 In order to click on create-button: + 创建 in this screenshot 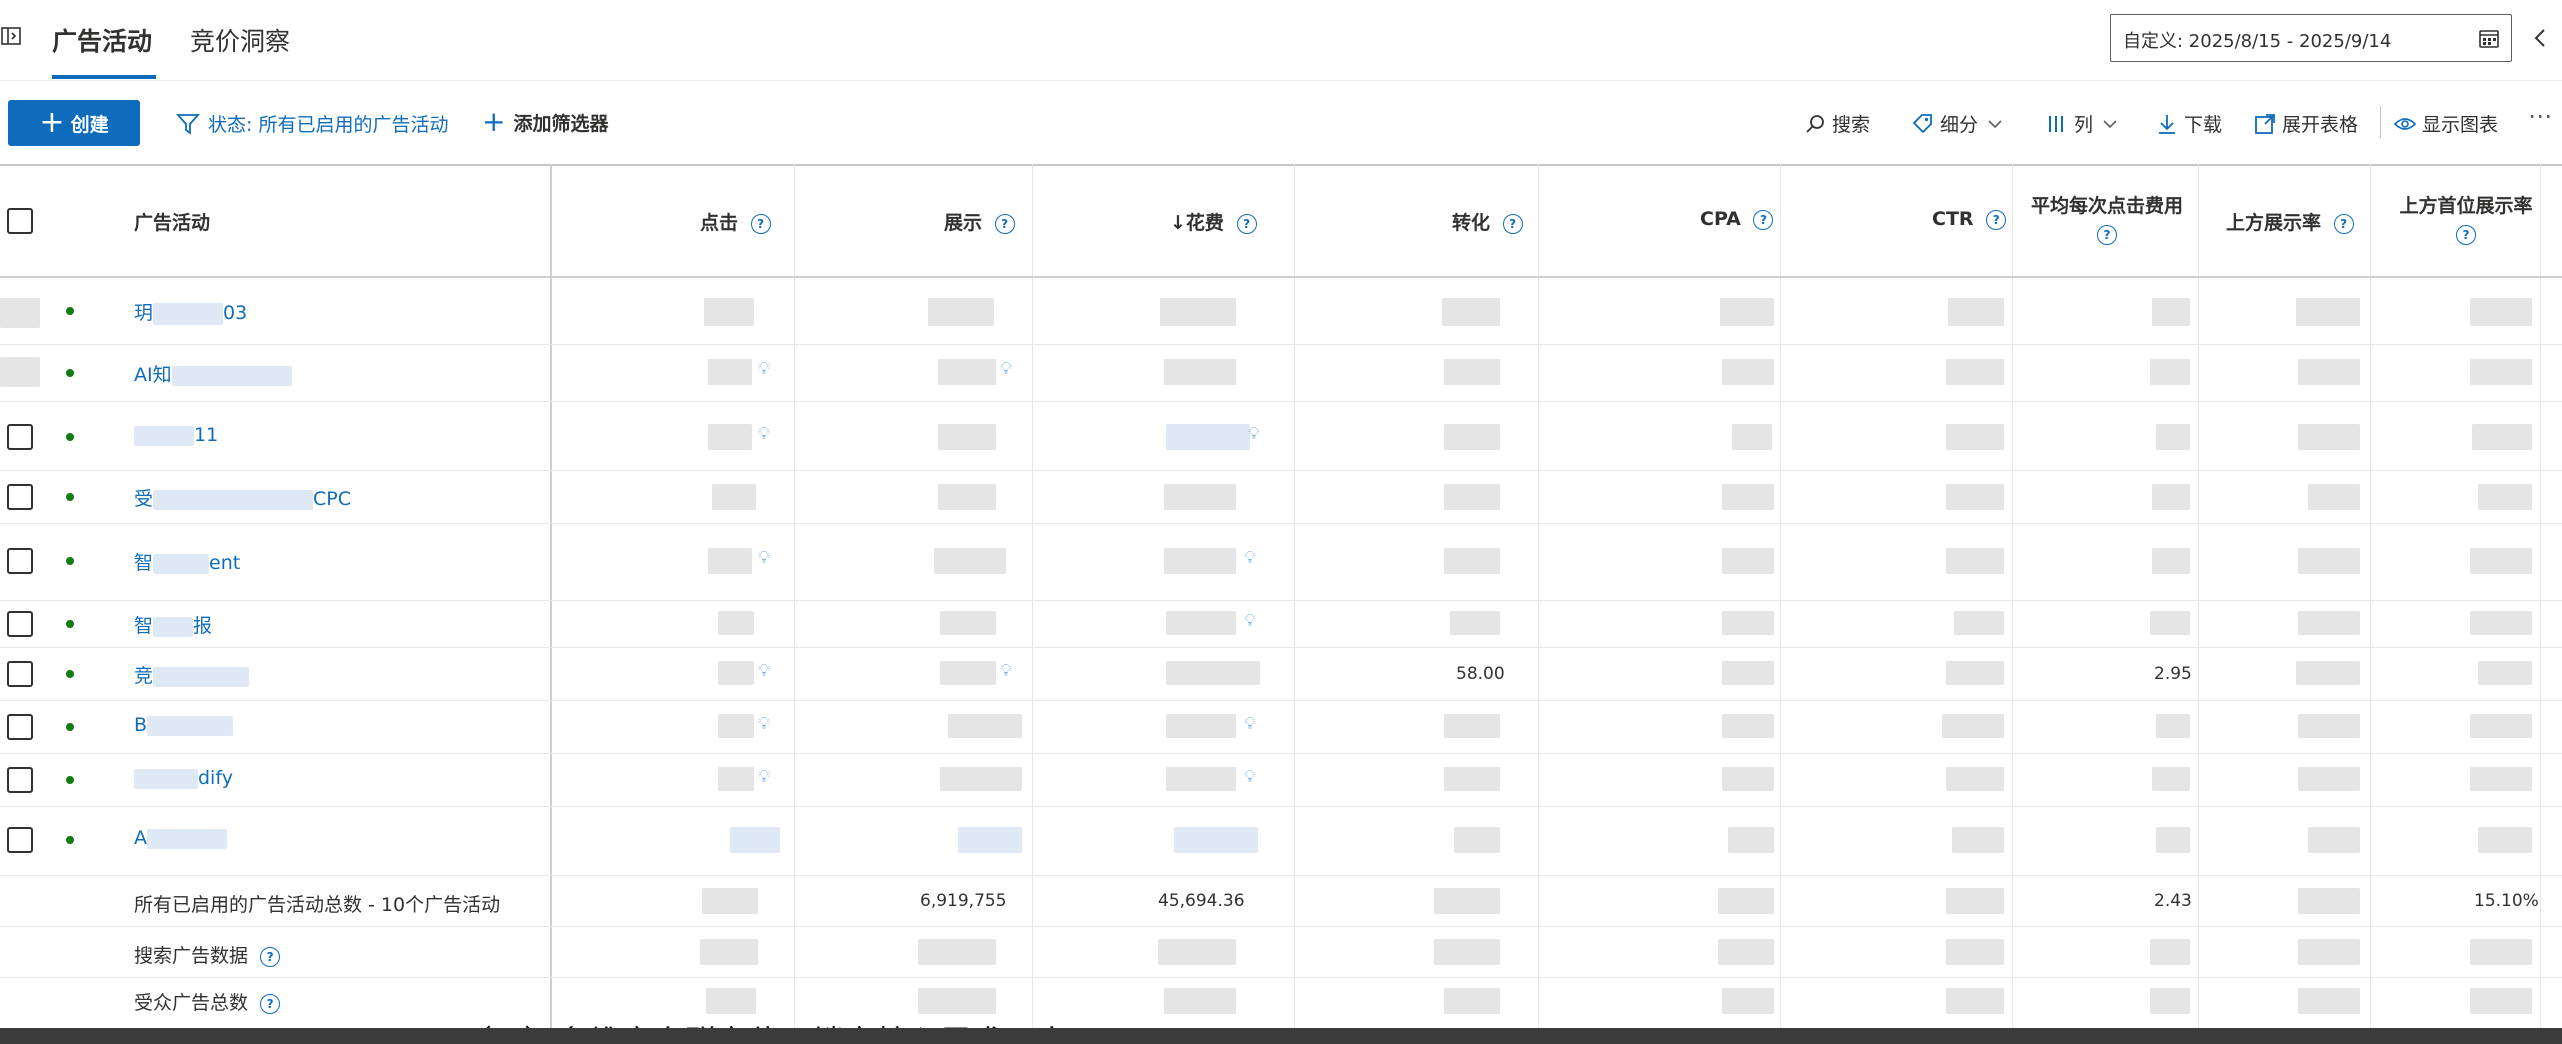, I will do `click(74, 123)`.